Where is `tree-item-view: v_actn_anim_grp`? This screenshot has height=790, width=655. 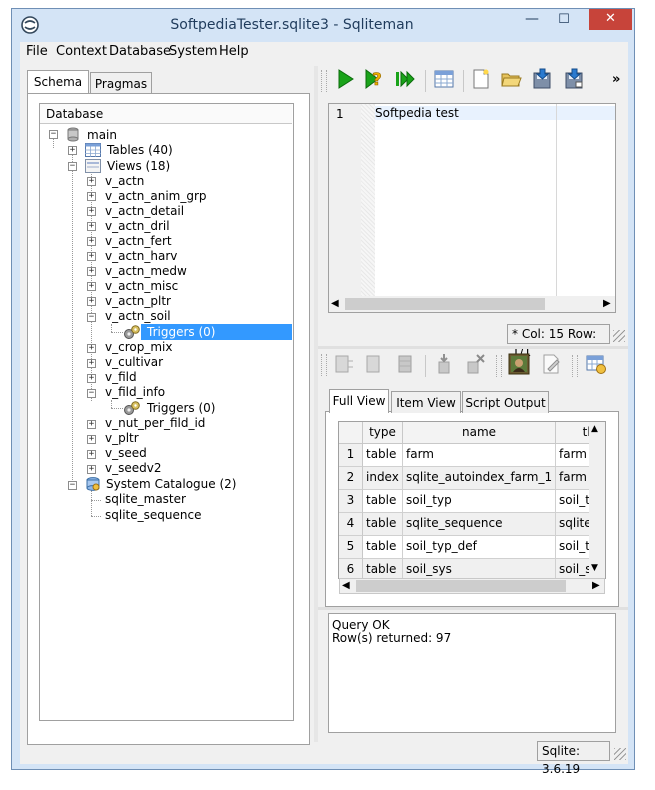
tree-item-view: v_actn_anim_grp is located at coordinates (156, 196).